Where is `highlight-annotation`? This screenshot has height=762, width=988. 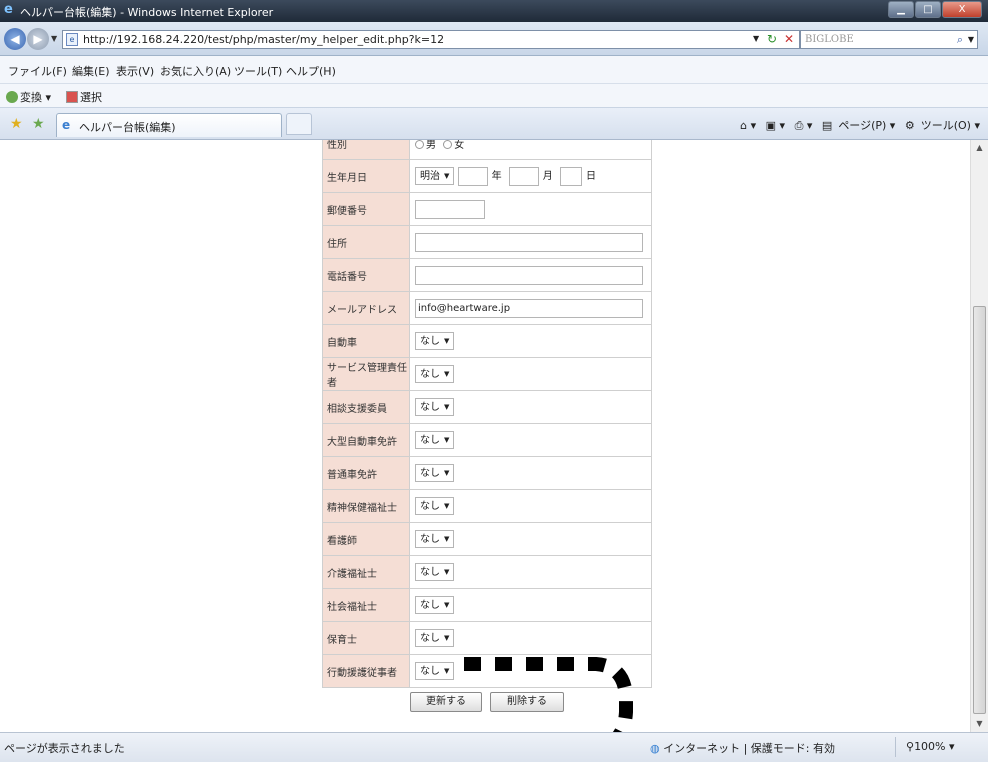 highlight-annotation is located at coordinates (546, 705).